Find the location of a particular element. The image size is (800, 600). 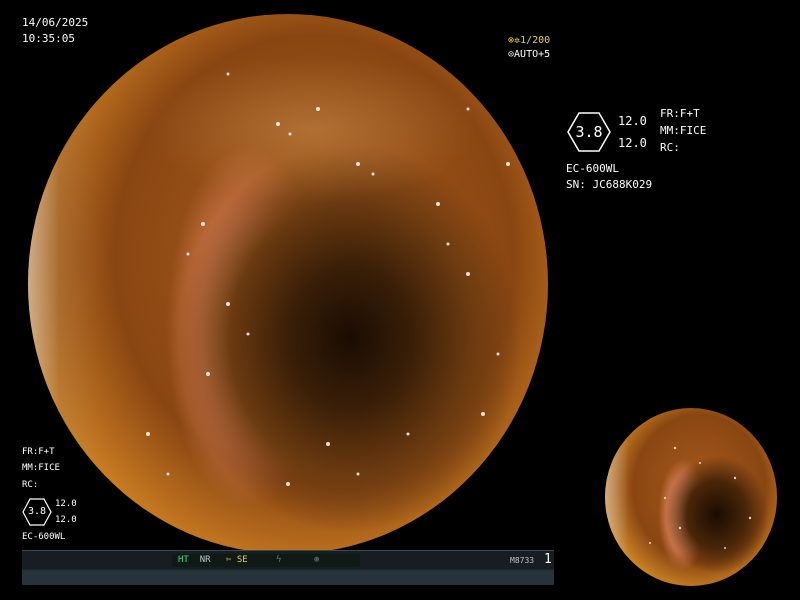

shutter-row: ⊗✲1/200 is located at coordinates (529, 41).